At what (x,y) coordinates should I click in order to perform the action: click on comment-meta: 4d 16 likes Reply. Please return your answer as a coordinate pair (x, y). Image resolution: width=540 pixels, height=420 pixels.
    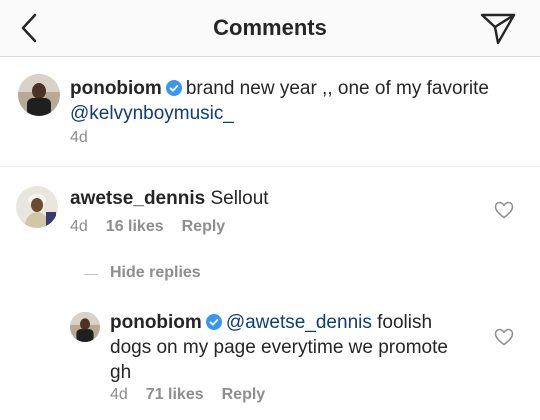
    Looking at the image, I should click on (156, 227).